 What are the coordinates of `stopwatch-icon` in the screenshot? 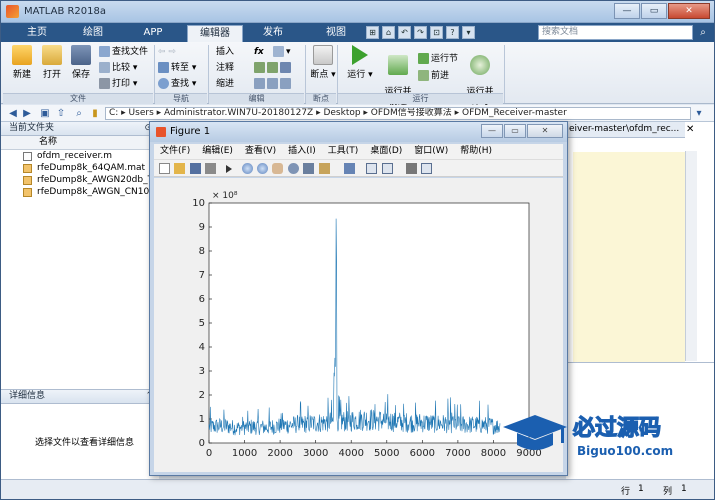 It's located at (480, 65).